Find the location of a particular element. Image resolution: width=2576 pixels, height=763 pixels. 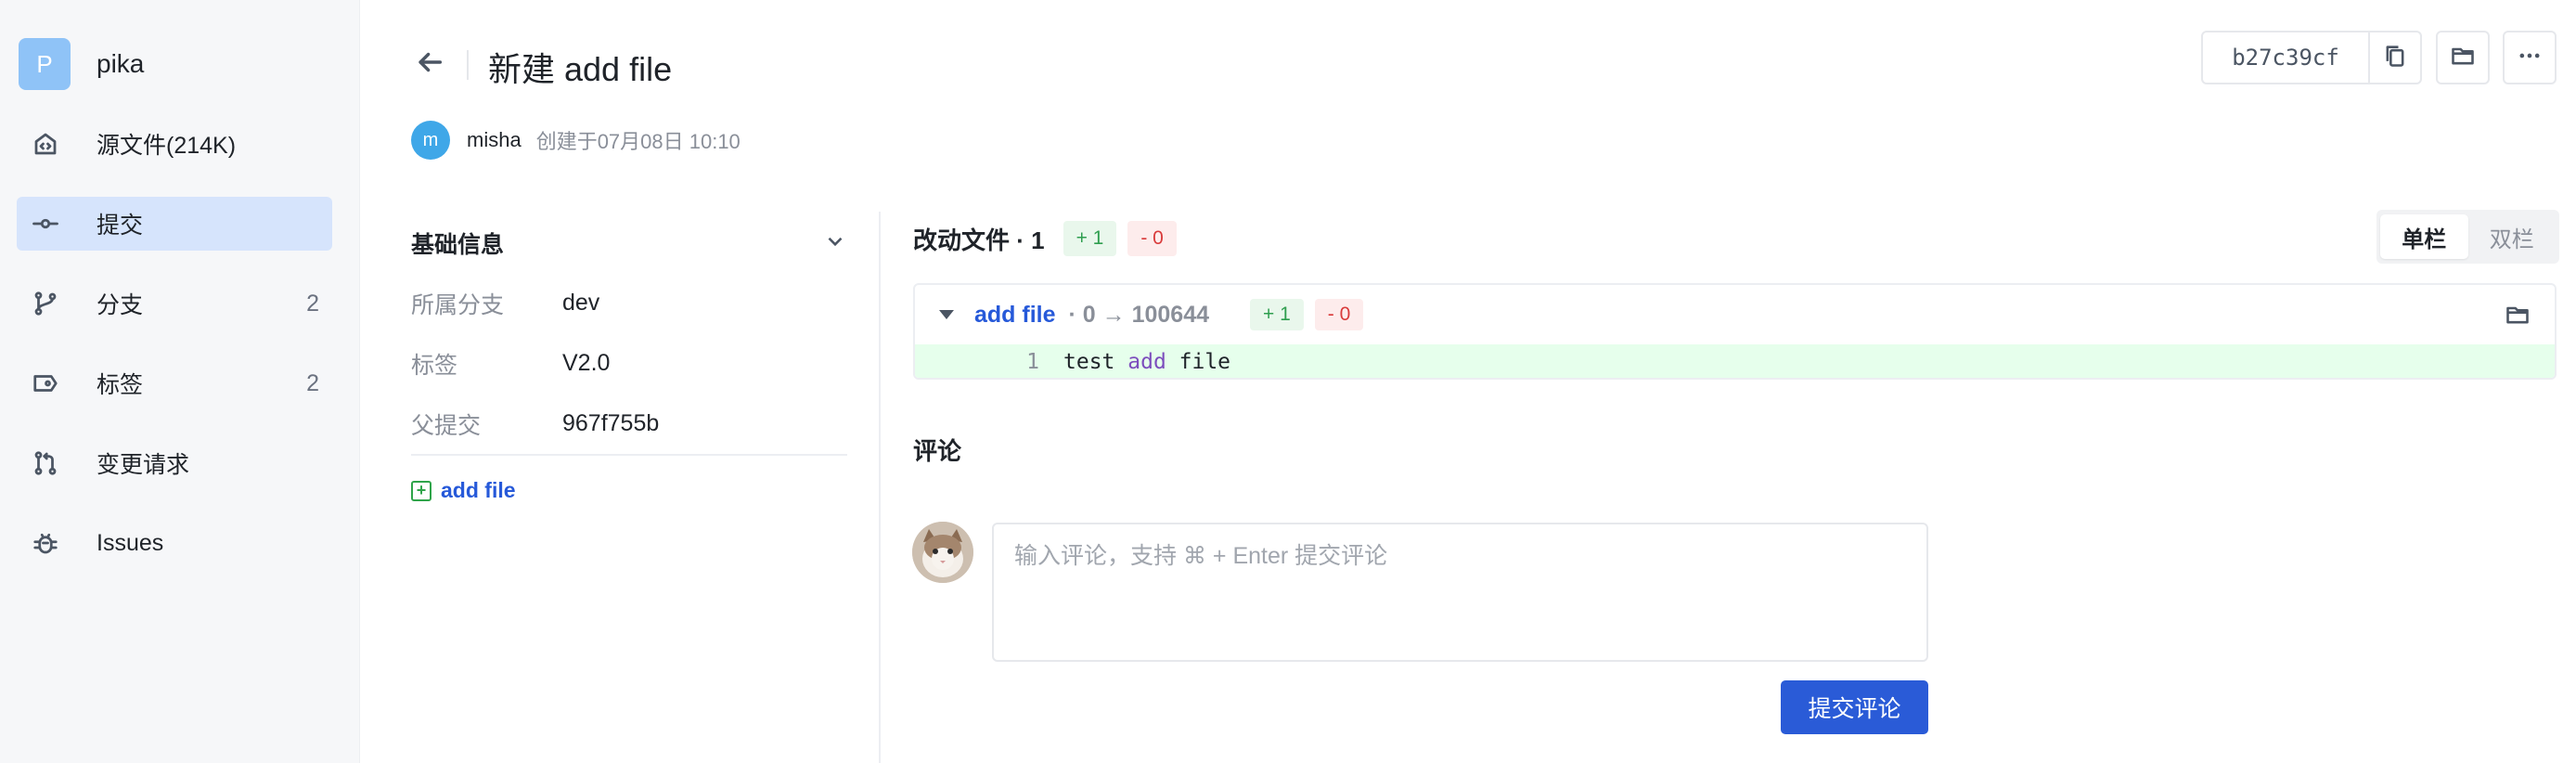

author-avatar: m is located at coordinates (430, 141).